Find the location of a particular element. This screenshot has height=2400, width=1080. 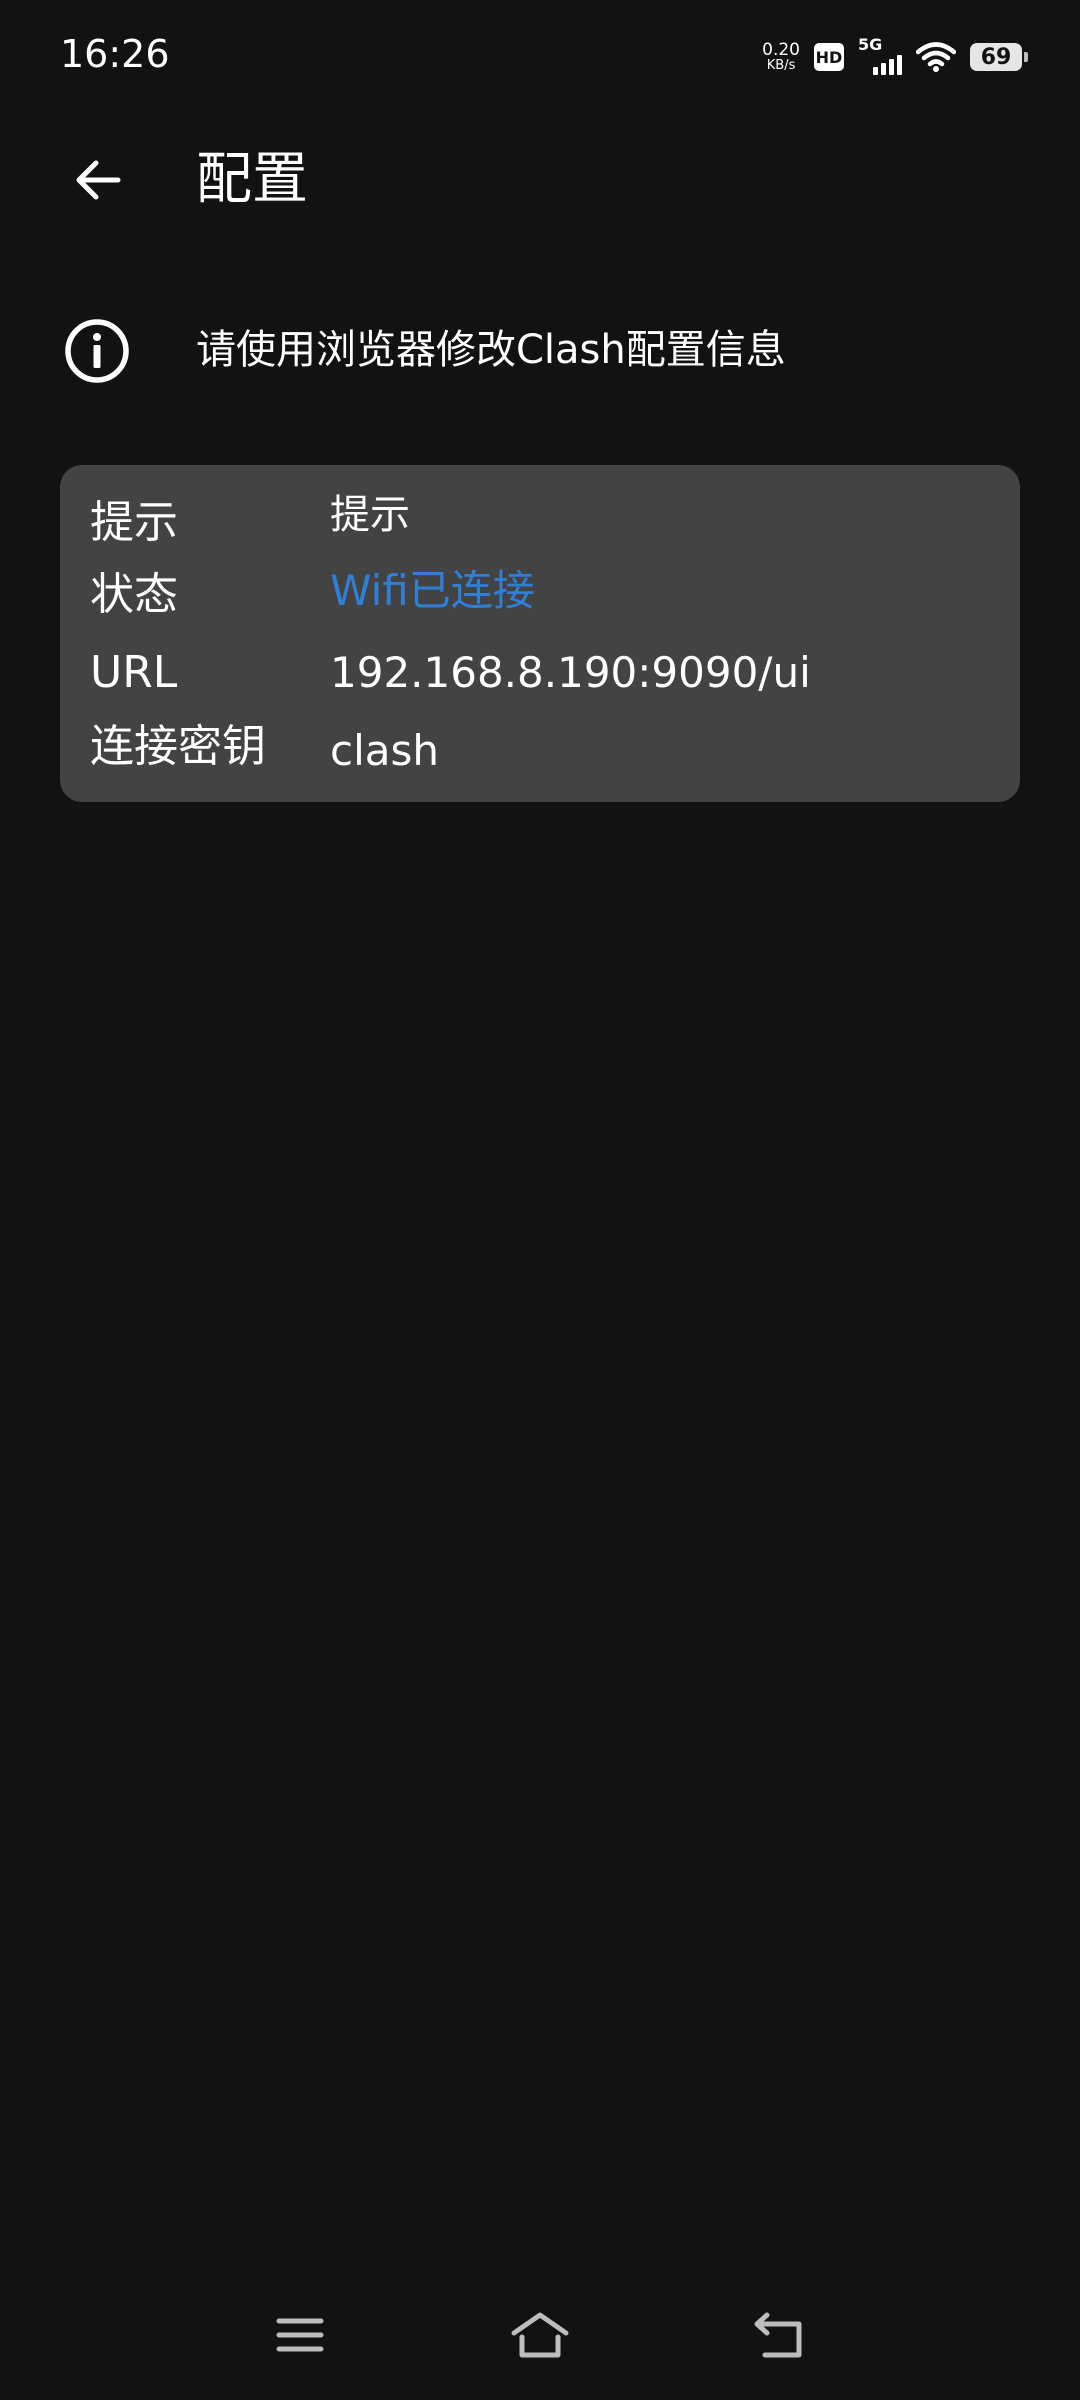

detail-value: 提示 is located at coordinates (370, 515).